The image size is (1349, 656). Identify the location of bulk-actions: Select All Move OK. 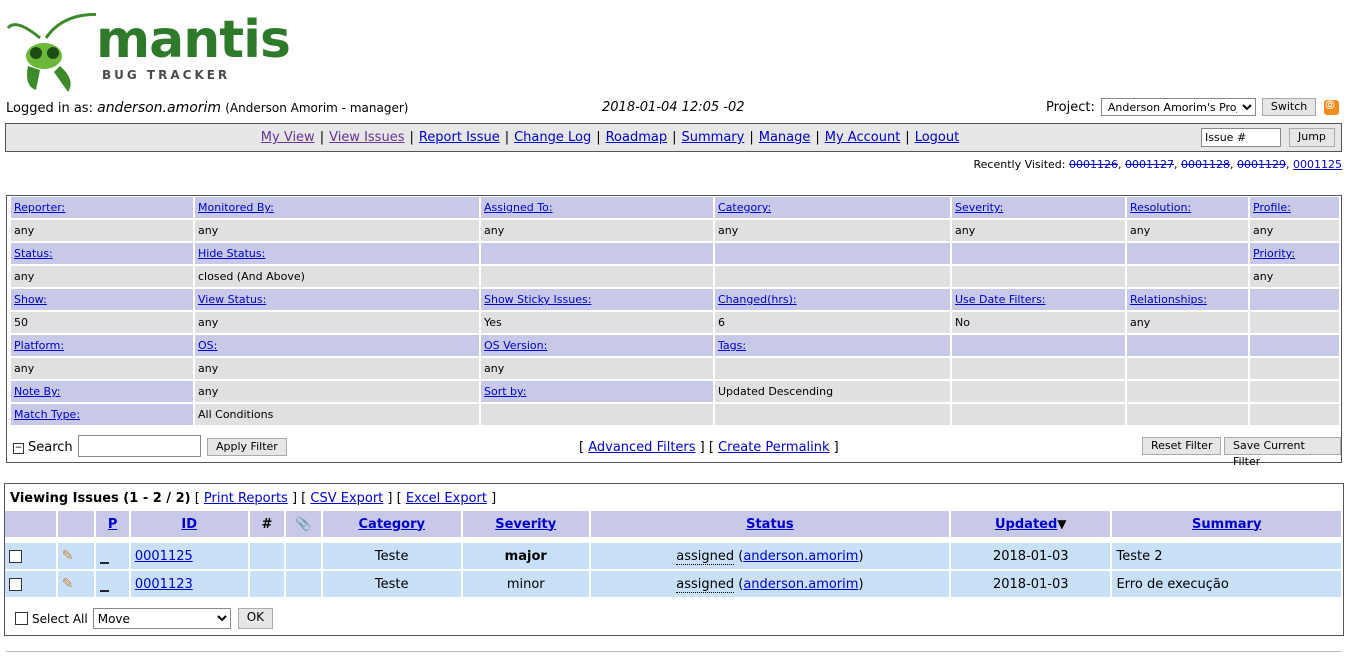
(144, 618).